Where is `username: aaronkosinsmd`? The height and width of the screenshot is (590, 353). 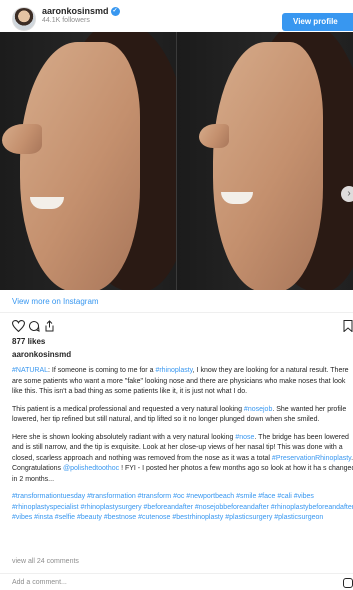 username: aaronkosinsmd is located at coordinates (75, 11).